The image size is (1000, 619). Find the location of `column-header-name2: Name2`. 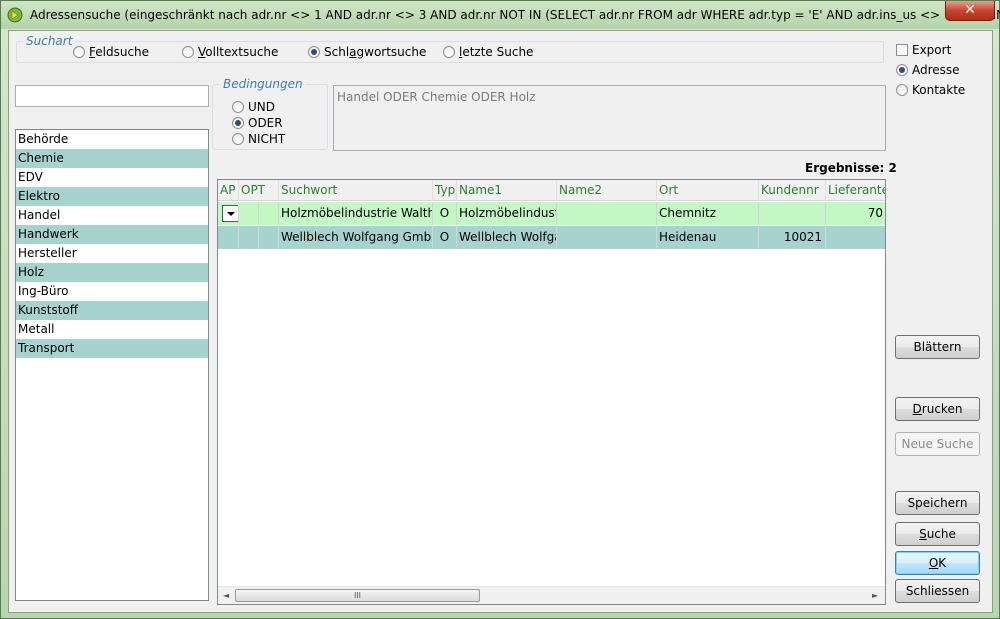

column-header-name2: Name2 is located at coordinates (607, 190).